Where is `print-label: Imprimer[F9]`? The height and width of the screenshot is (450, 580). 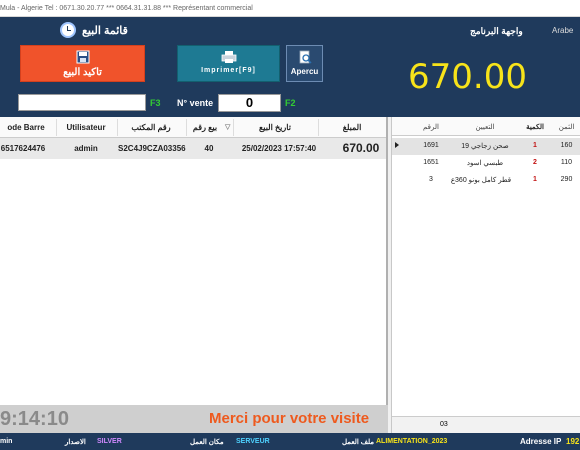 print-label: Imprimer[F9] is located at coordinates (228, 70).